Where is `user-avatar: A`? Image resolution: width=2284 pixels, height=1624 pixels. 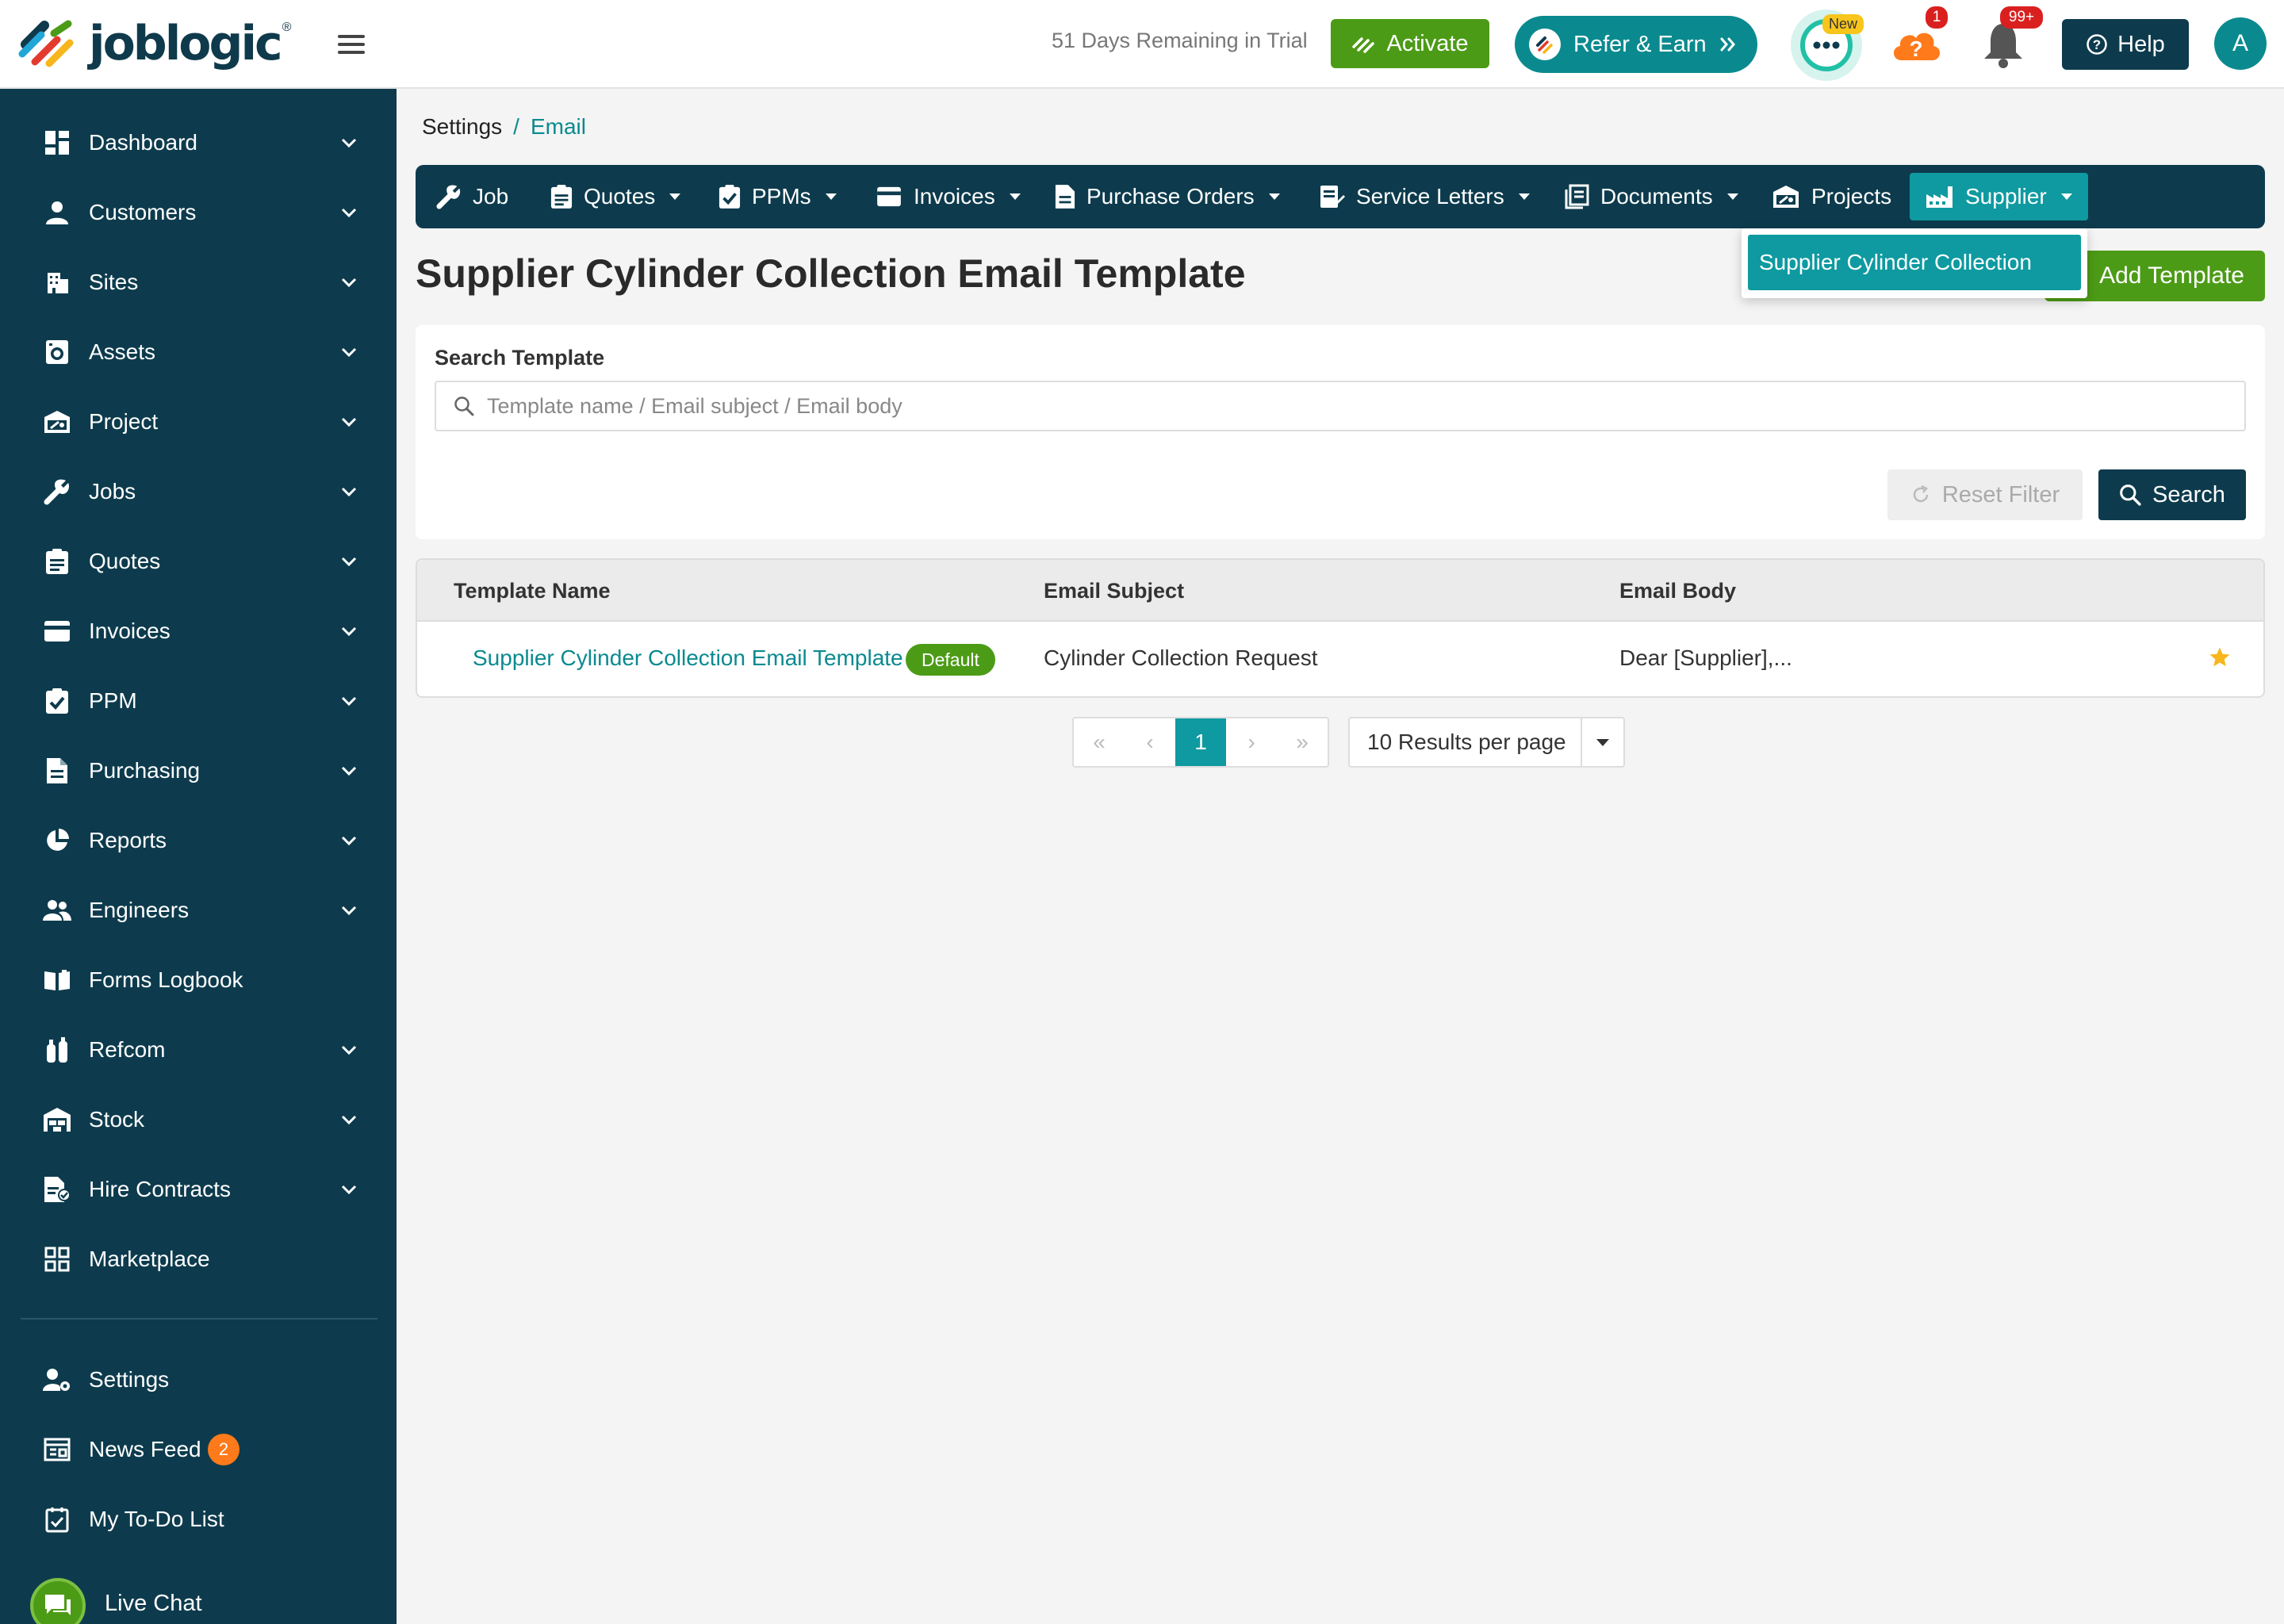
user-avatar: A is located at coordinates (2240, 43).